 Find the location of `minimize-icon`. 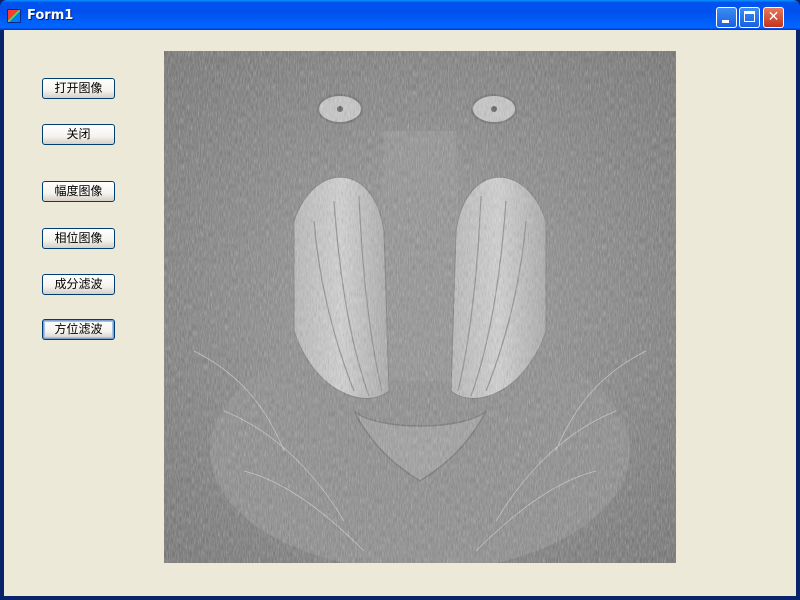

minimize-icon is located at coordinates (725, 21).